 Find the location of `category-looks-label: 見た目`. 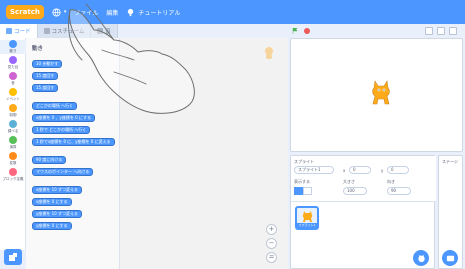

category-looks-label: 見た目 is located at coordinates (13, 67).